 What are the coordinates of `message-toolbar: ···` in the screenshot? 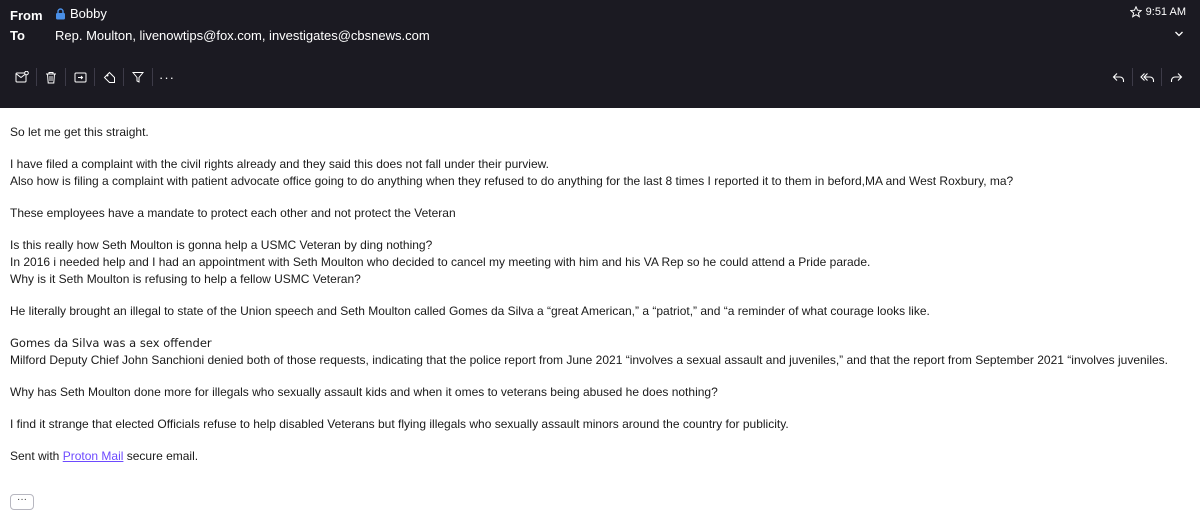 It's located at (94, 77).